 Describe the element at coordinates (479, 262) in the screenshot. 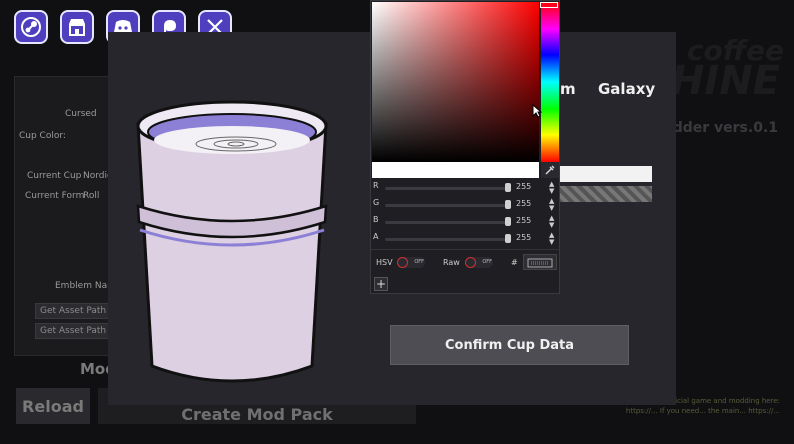

I see `raw-toggle: OFF` at that location.